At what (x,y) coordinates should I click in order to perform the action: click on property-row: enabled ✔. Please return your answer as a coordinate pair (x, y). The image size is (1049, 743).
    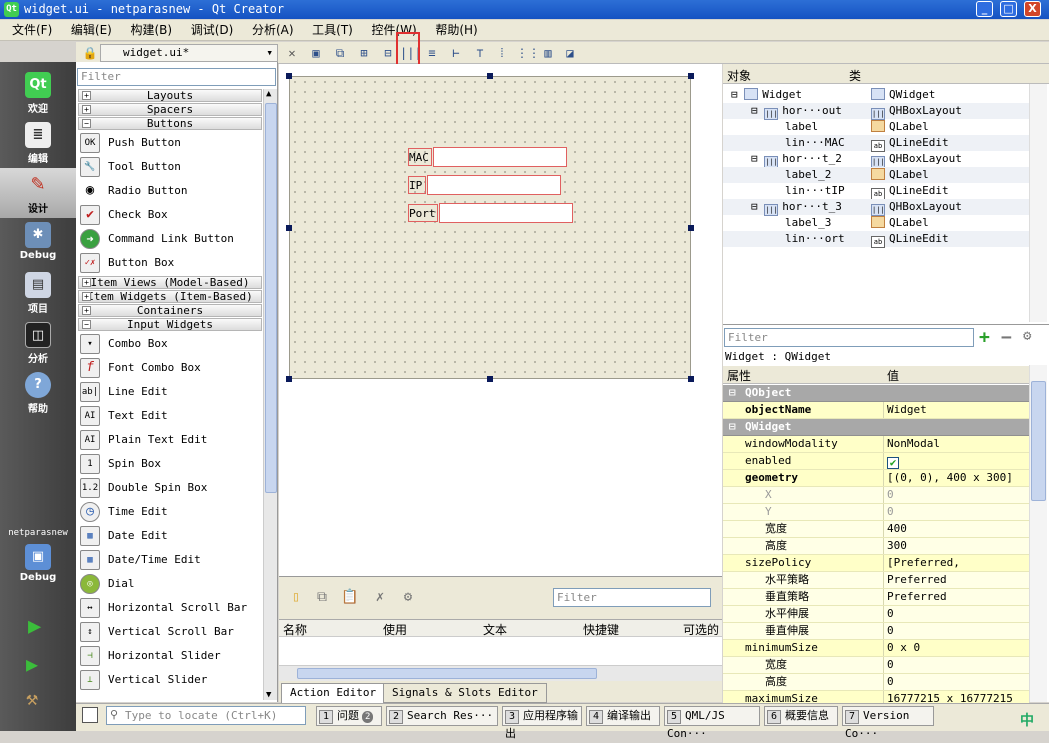
    Looking at the image, I should click on (876, 461).